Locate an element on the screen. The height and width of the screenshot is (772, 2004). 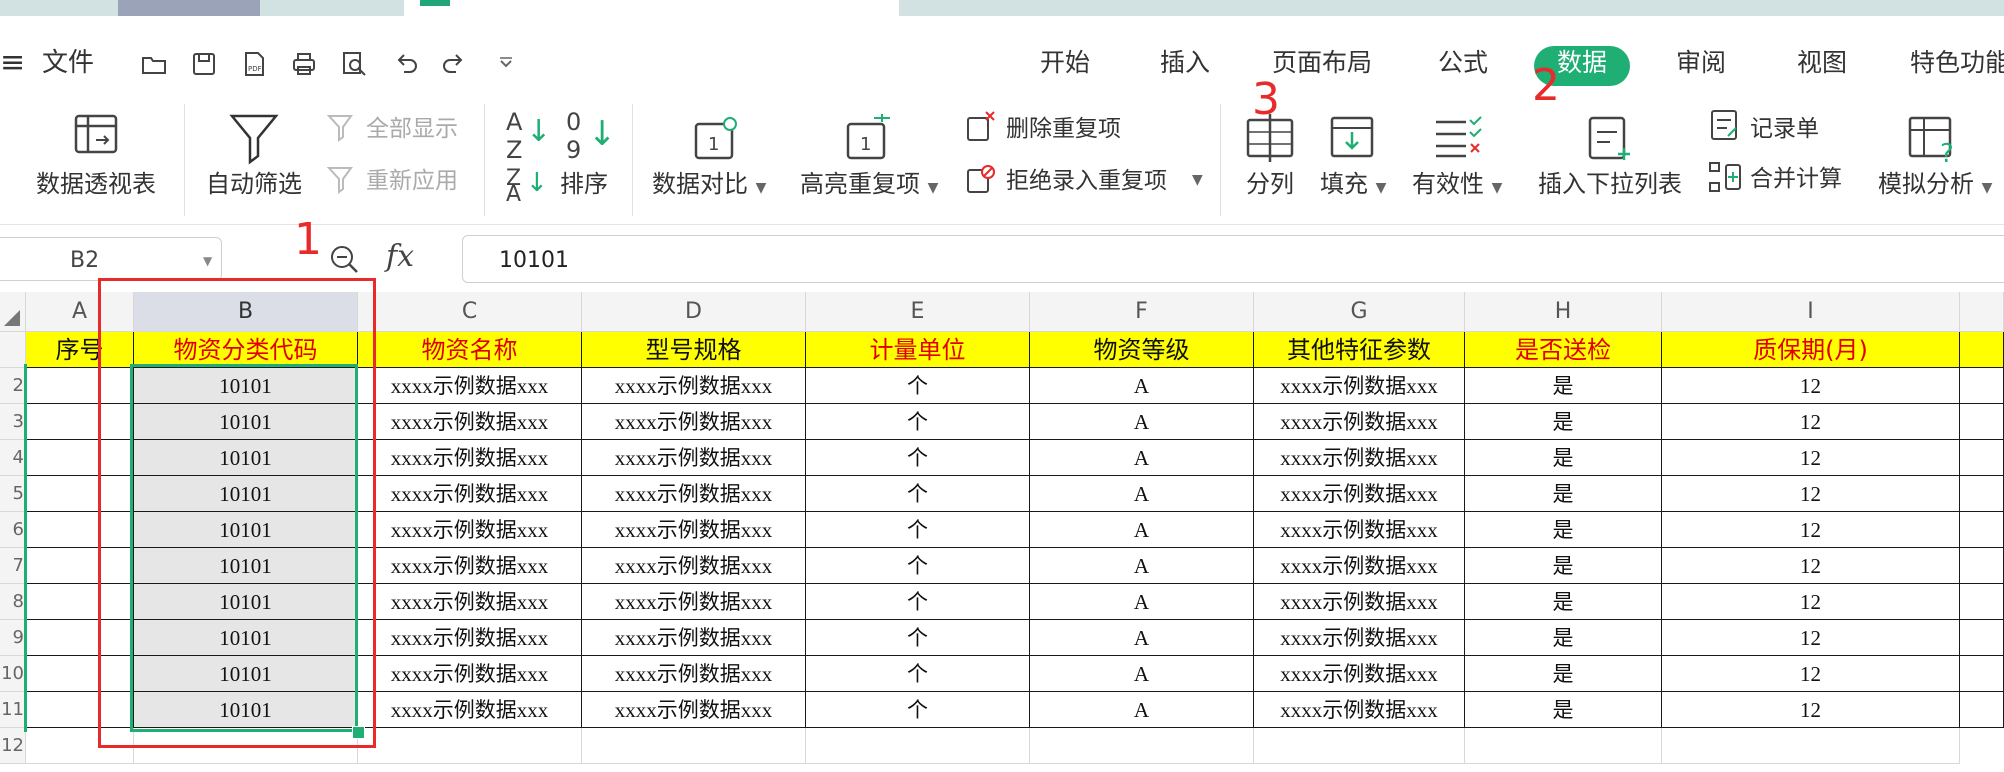
pivot-table-icon is located at coordinates (96, 138).